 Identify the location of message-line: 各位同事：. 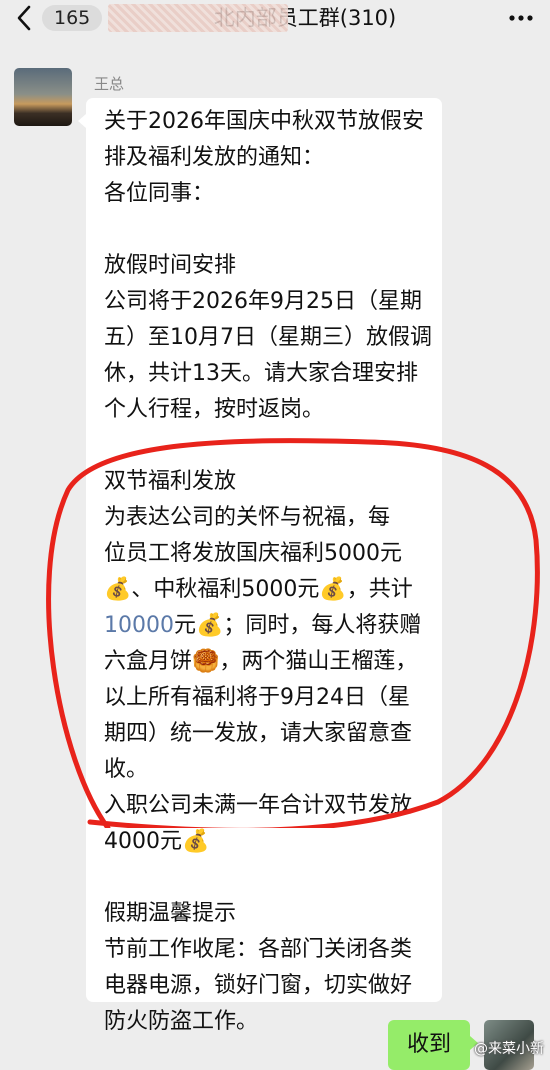
(159, 193).